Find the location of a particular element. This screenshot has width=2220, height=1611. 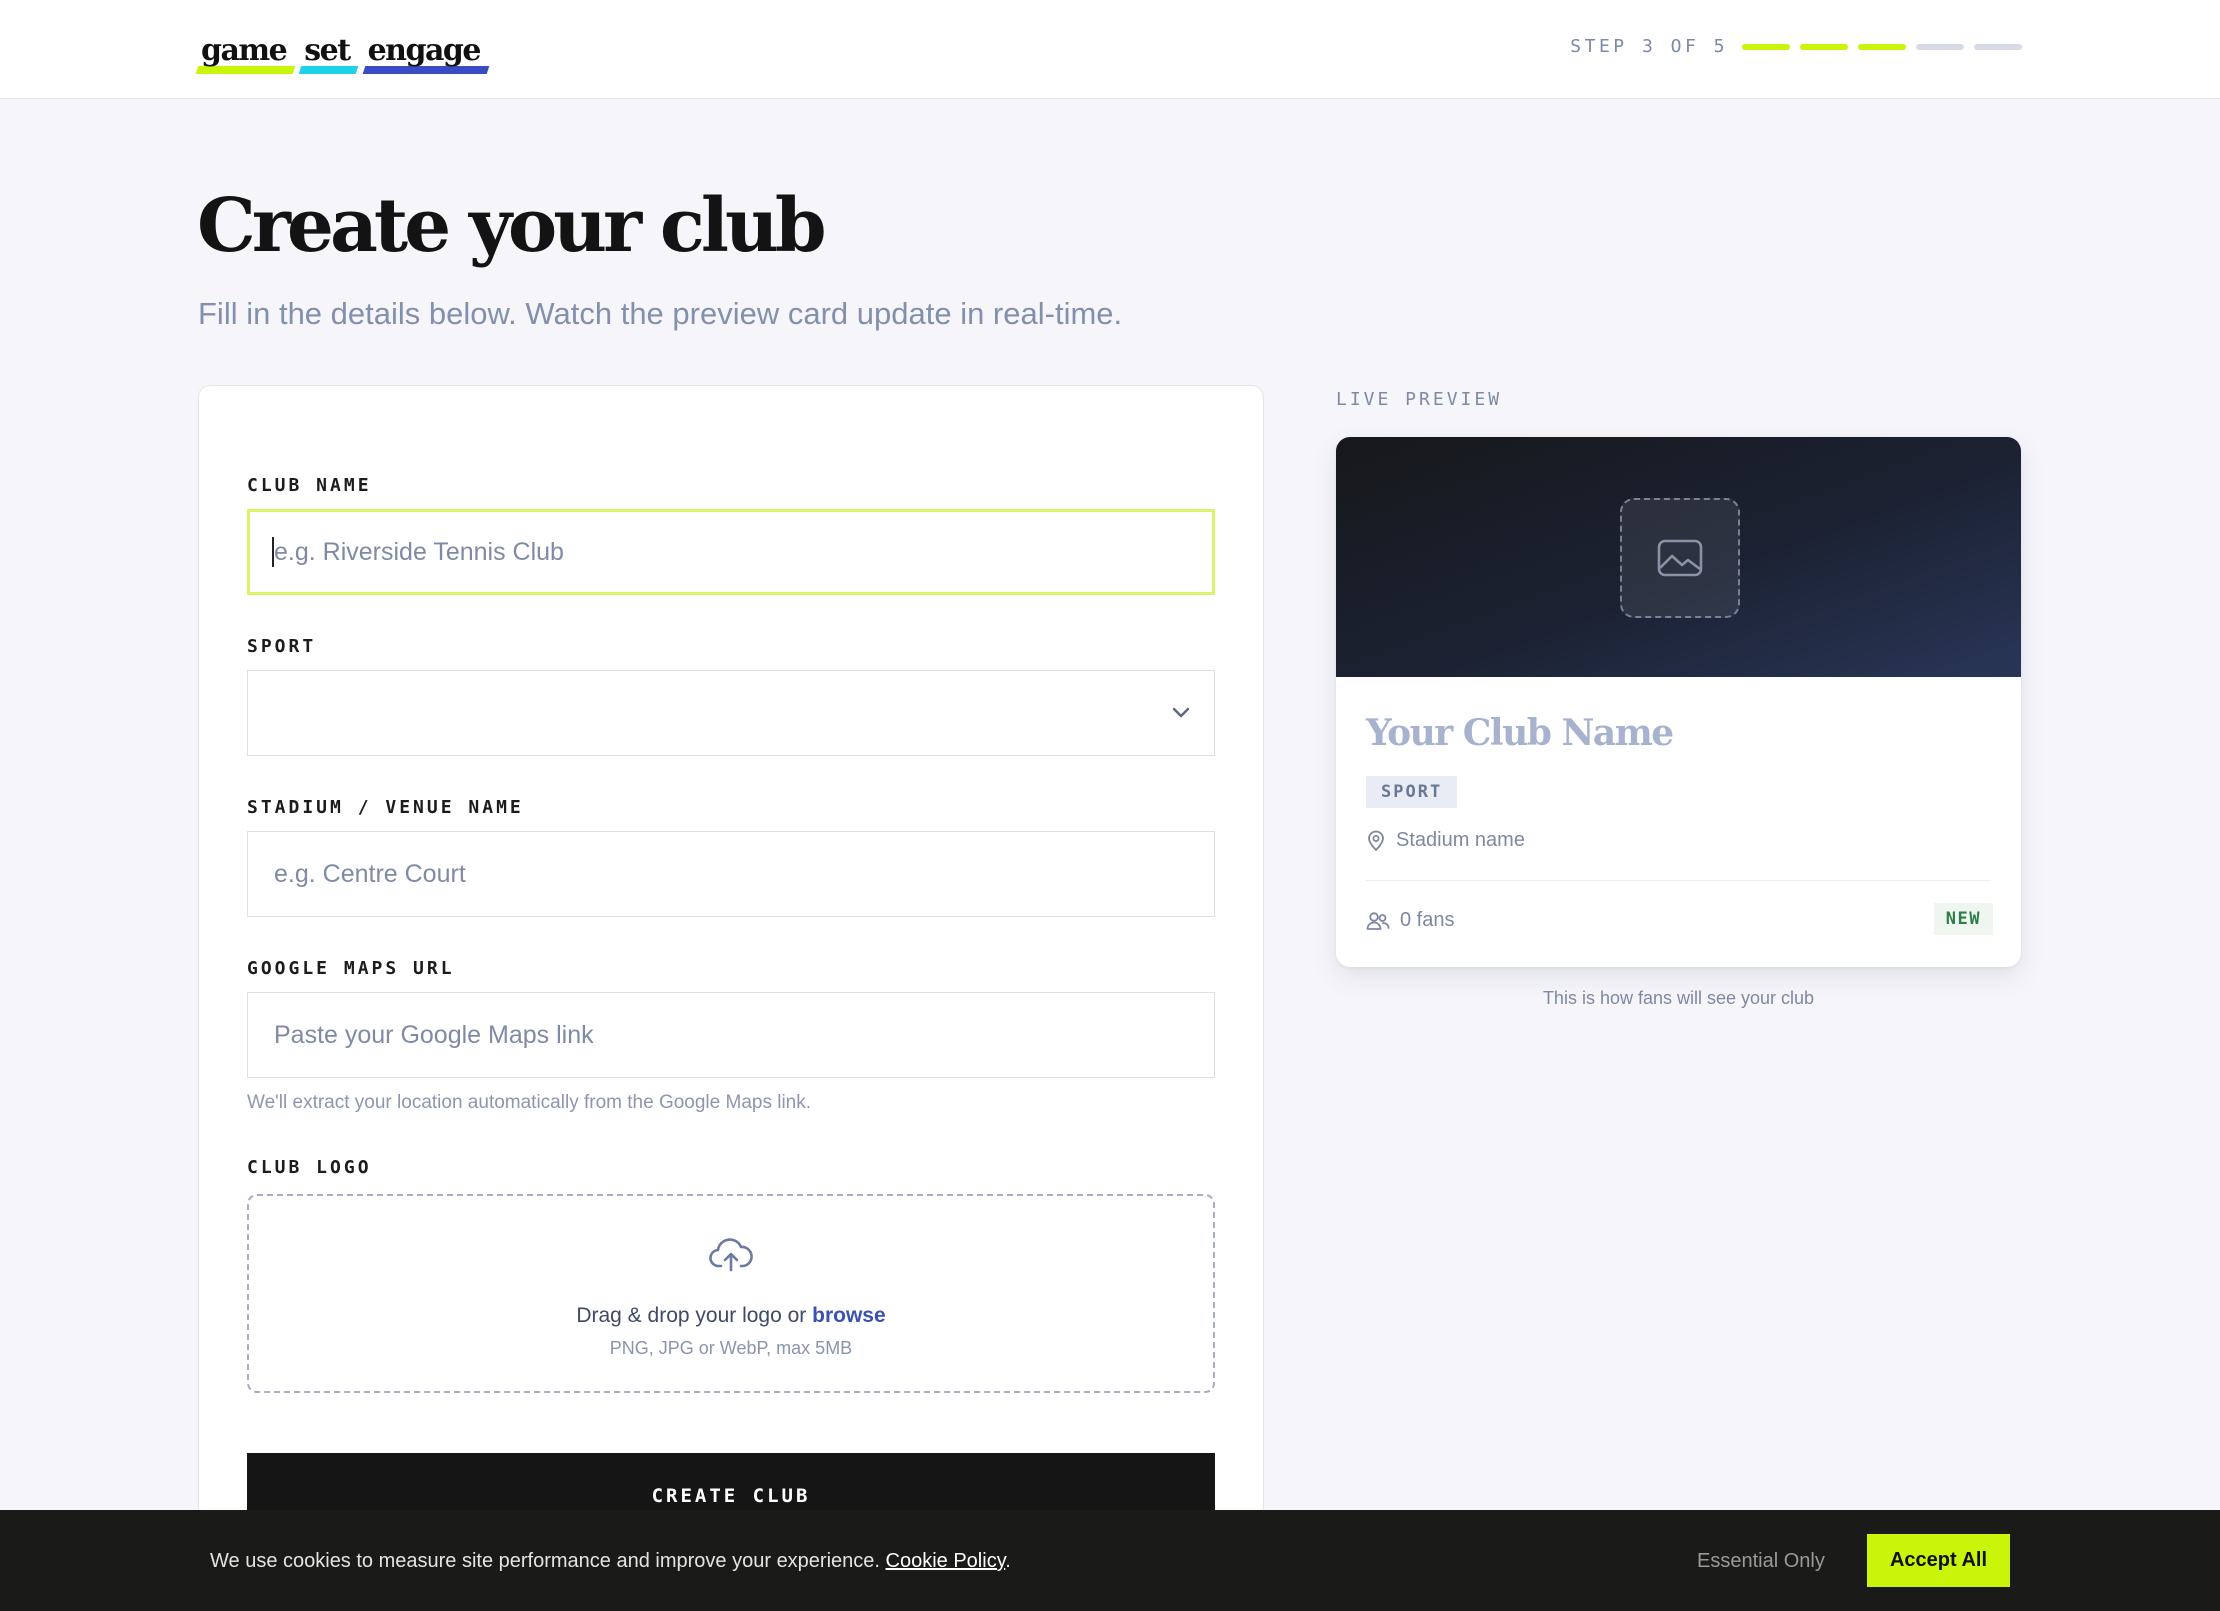

users-icon is located at coordinates (1378, 920).